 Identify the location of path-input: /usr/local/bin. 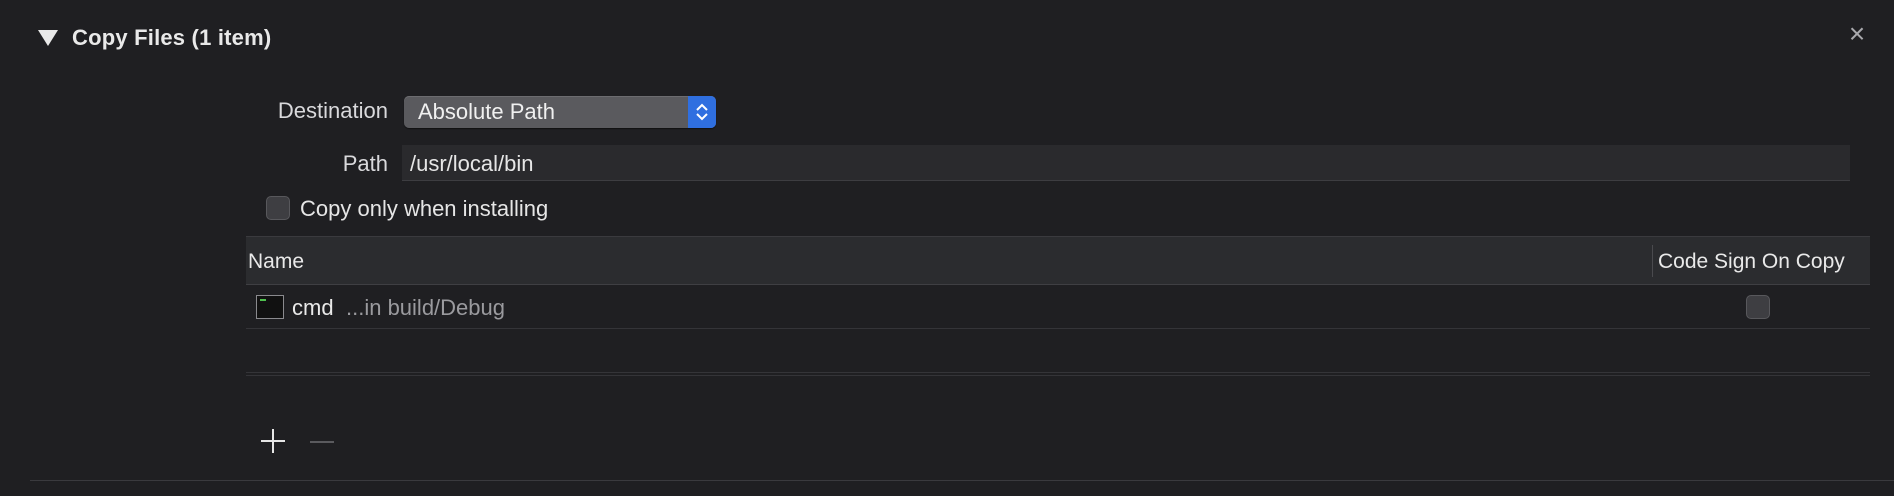
(1126, 163).